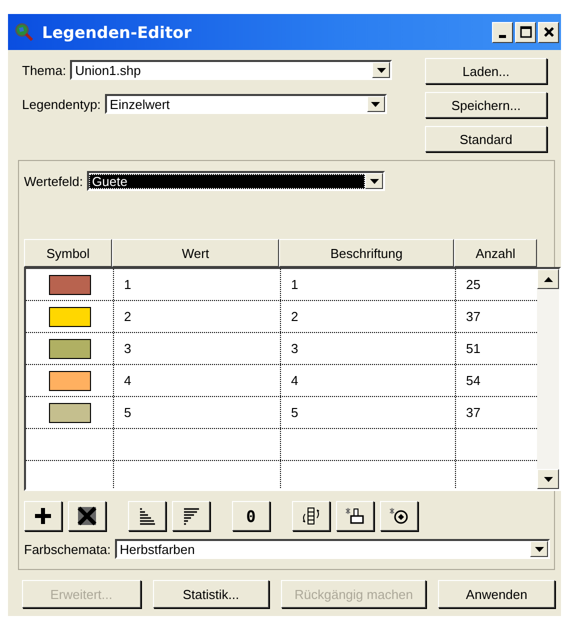 The height and width of the screenshot is (626, 569). I want to click on field-label: Wertefeld:, so click(54, 181).